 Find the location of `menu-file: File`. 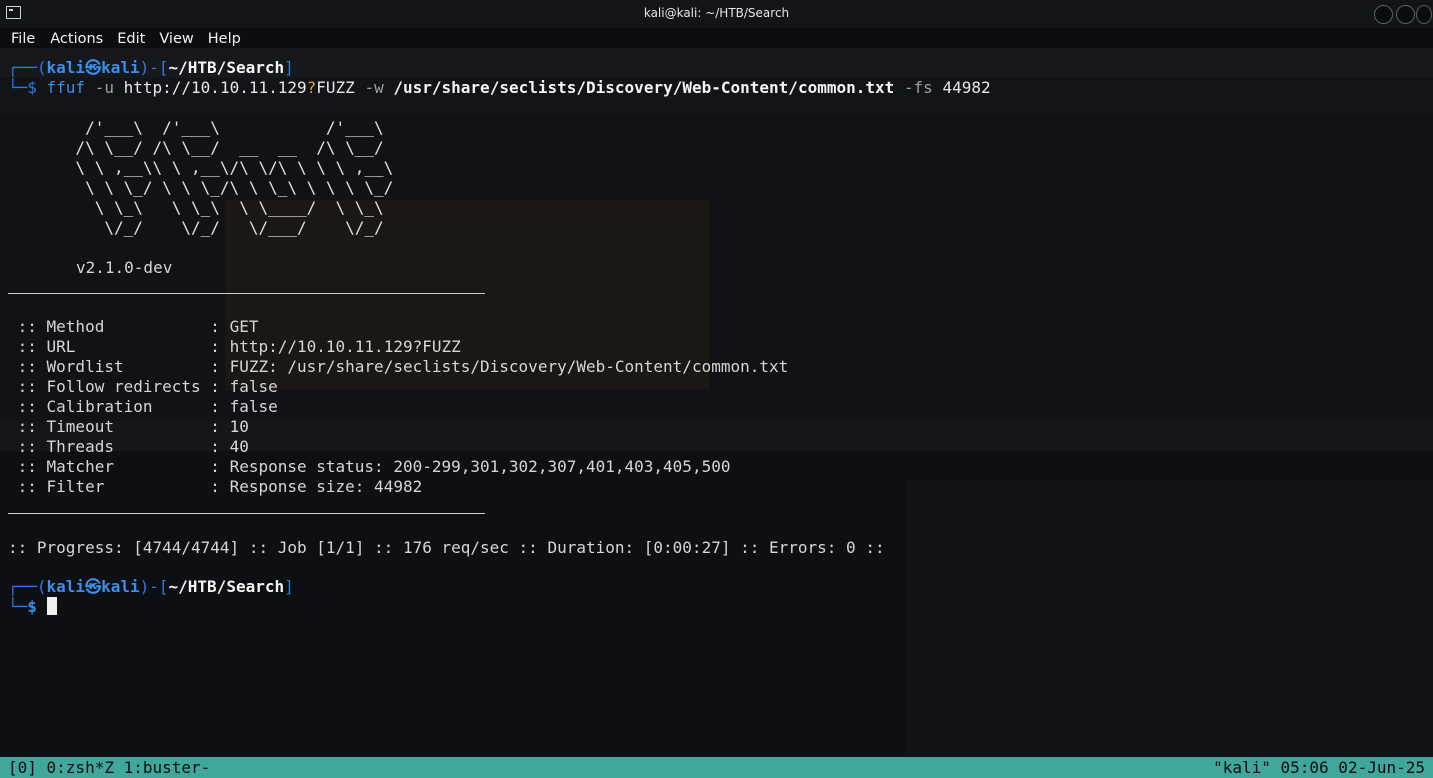

menu-file: File is located at coordinates (25, 40).